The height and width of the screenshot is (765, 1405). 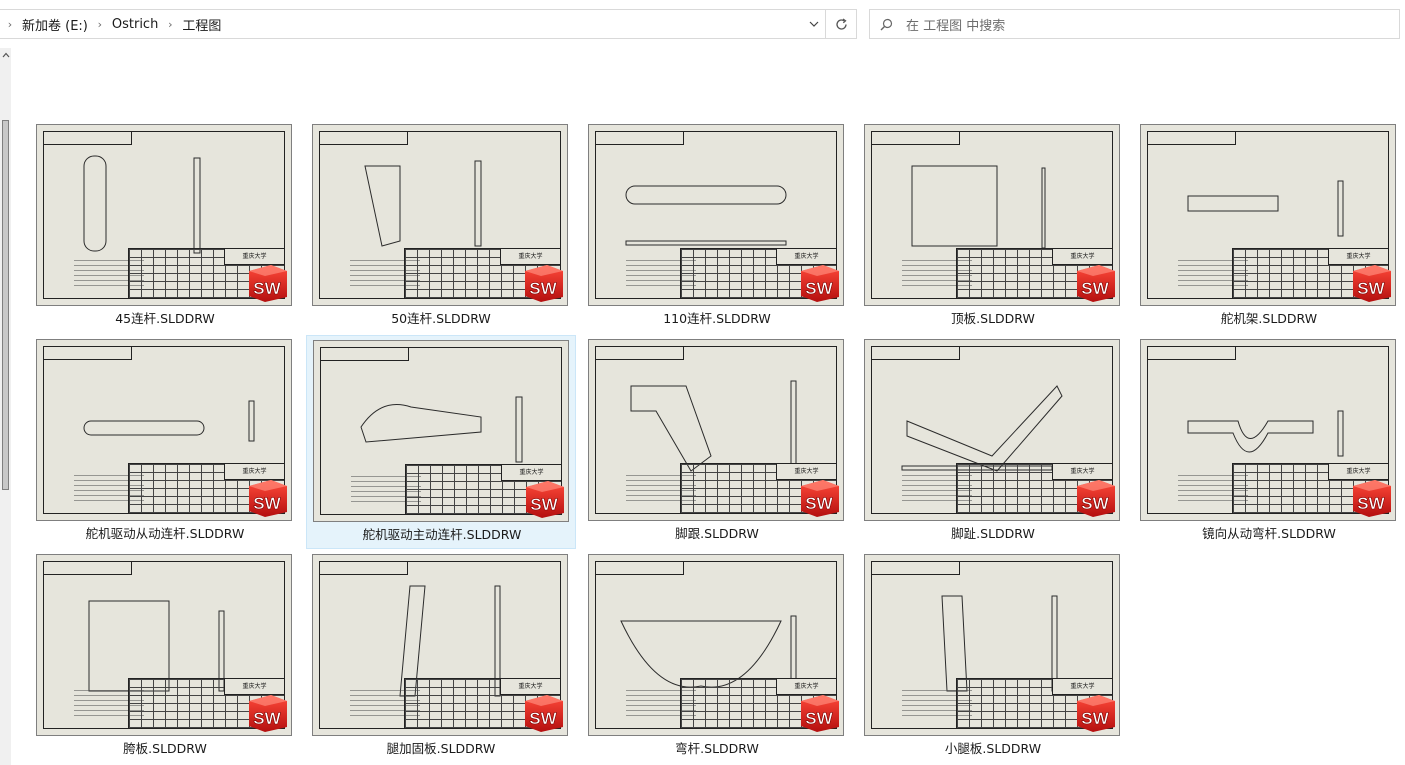 I want to click on file-name: 镜向从动弯杆.SLDDRW, so click(x=1269, y=533).